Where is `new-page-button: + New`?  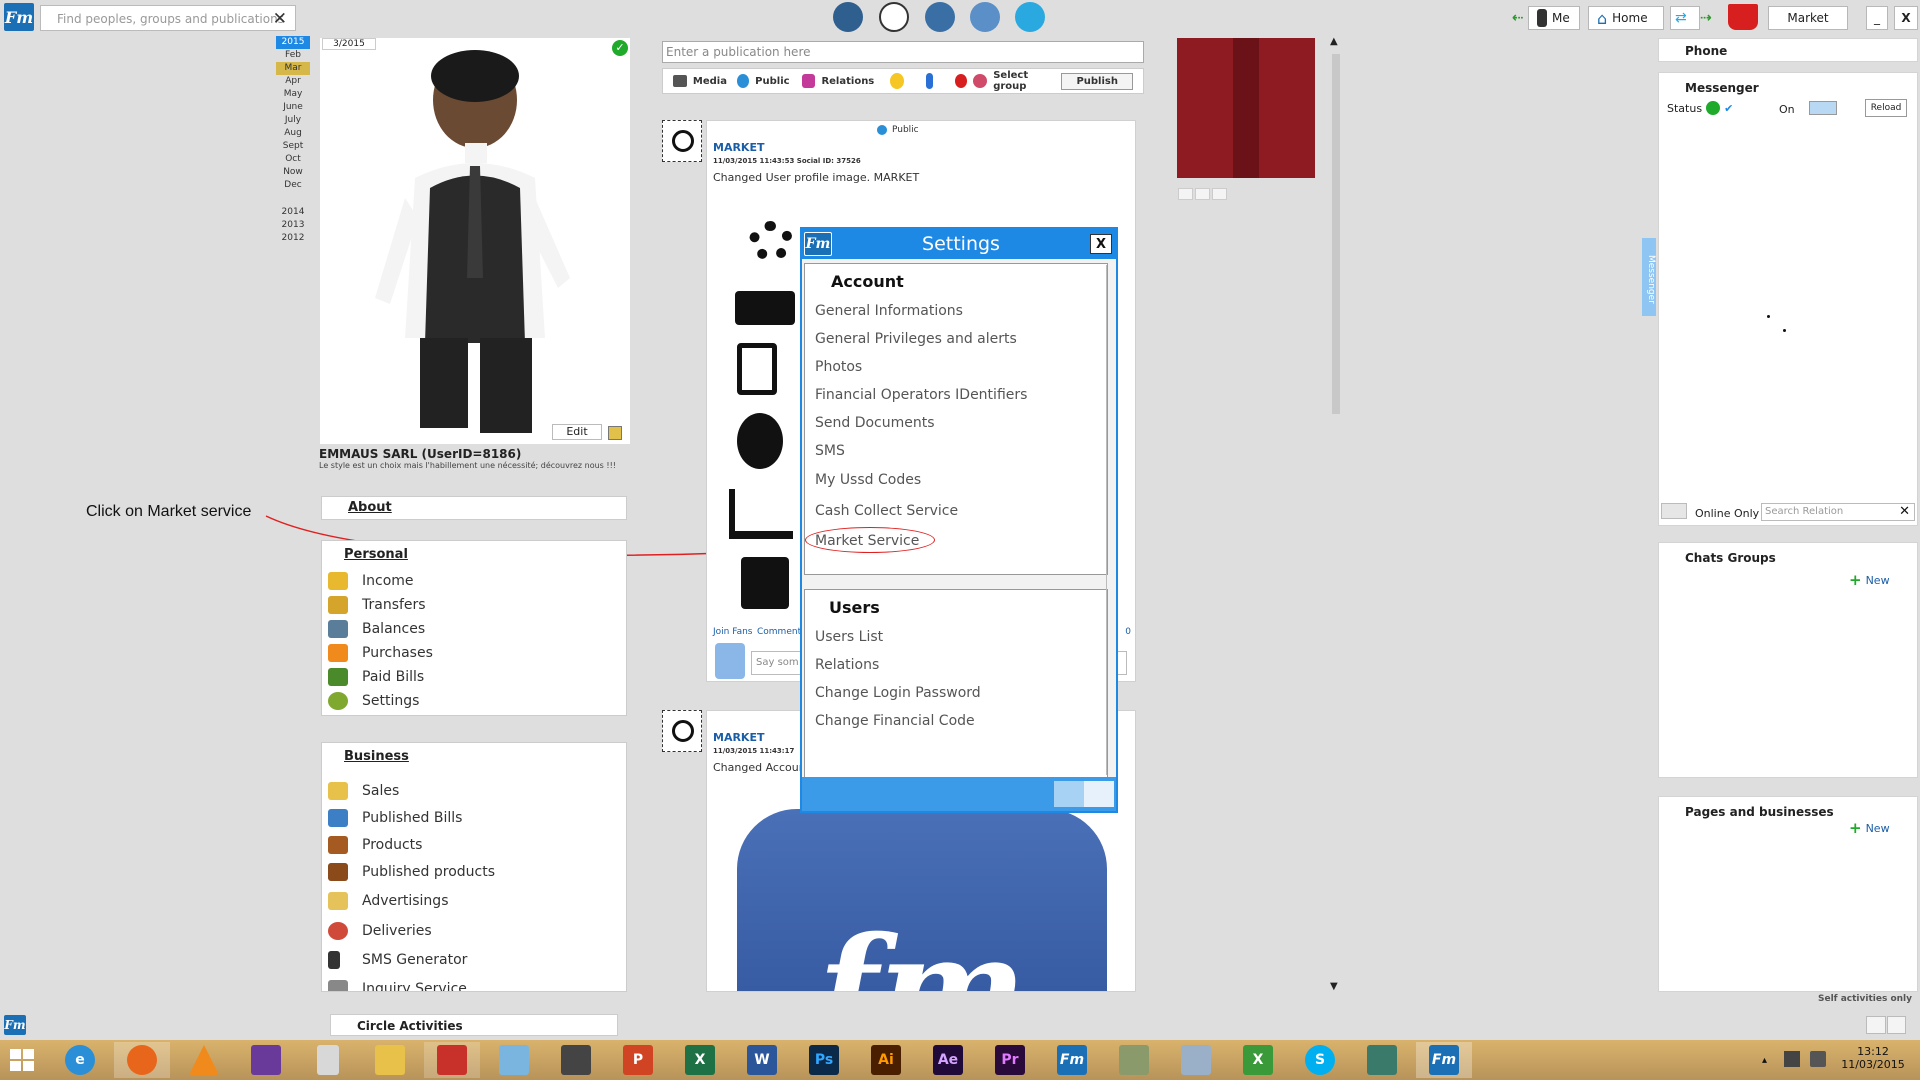
new-page-button: + New is located at coordinates (1869, 828).